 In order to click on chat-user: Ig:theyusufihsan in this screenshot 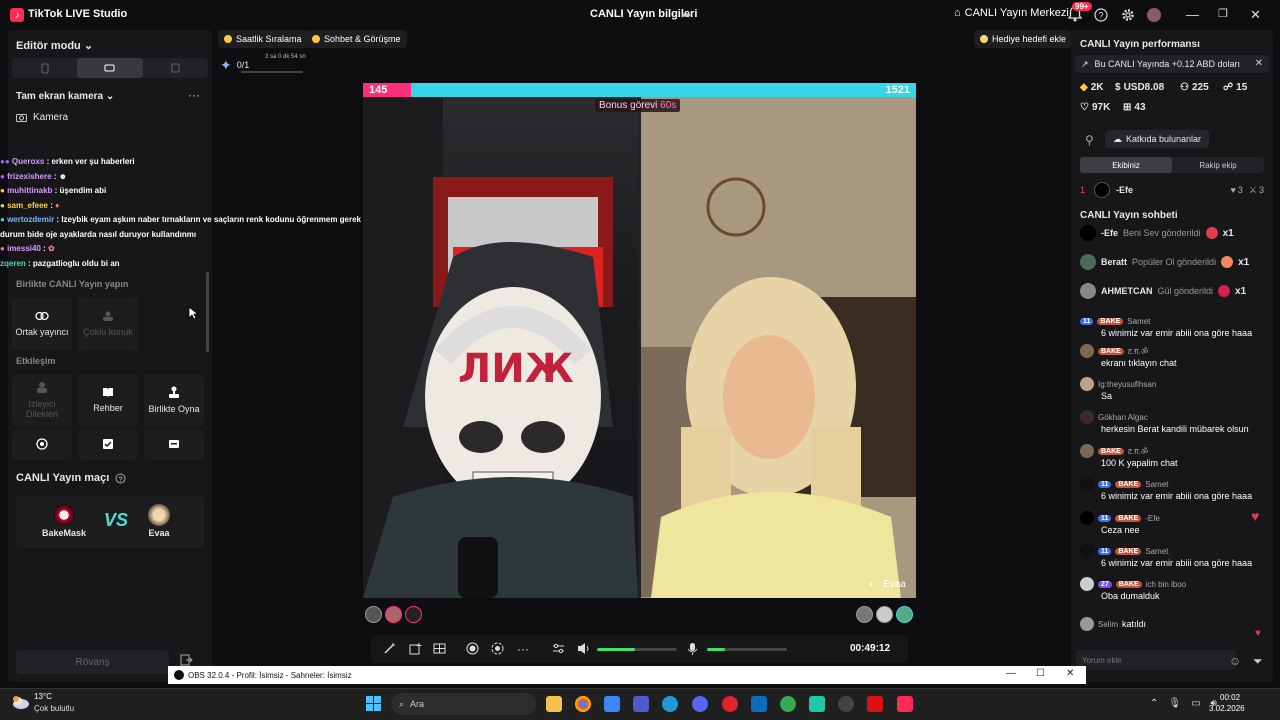, I will do `click(1127, 384)`.